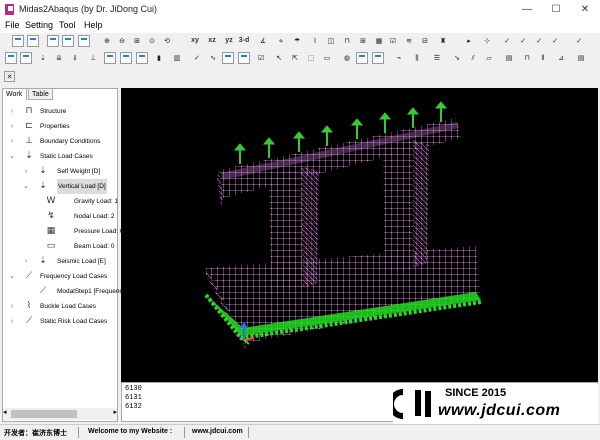  I want to click on check-force-icon: ✓, so click(539, 41).